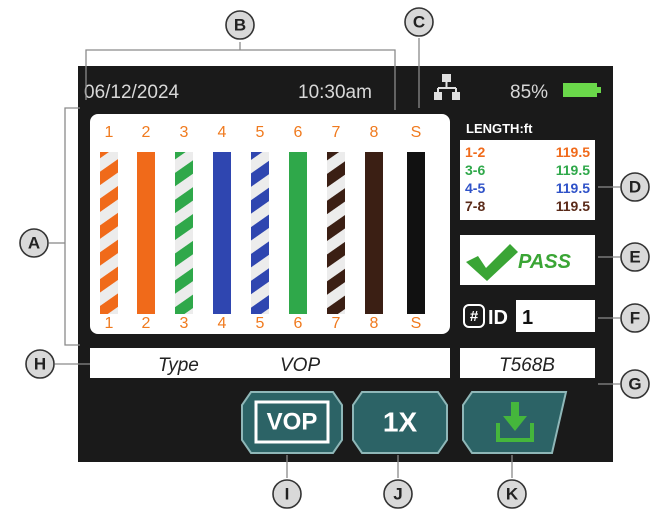  Describe the element at coordinates (184, 323) in the screenshot. I see `pin-bottom-3: 3` at that location.